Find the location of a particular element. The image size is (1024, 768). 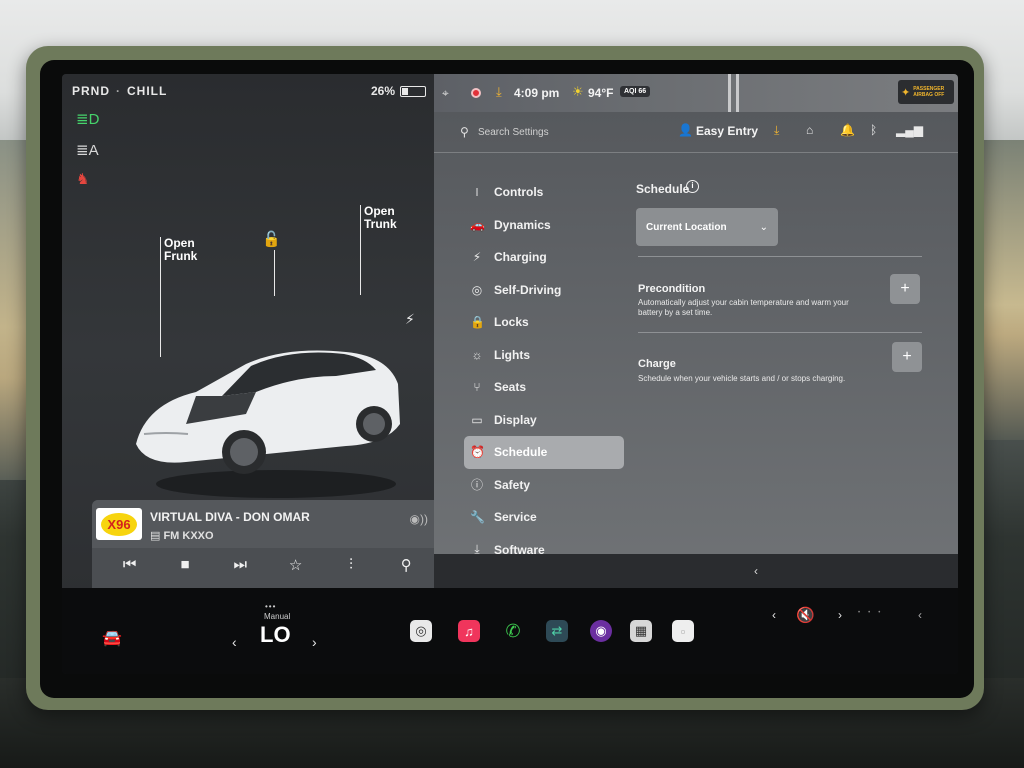

temperature-up-icon: › is located at coordinates (314, 642).